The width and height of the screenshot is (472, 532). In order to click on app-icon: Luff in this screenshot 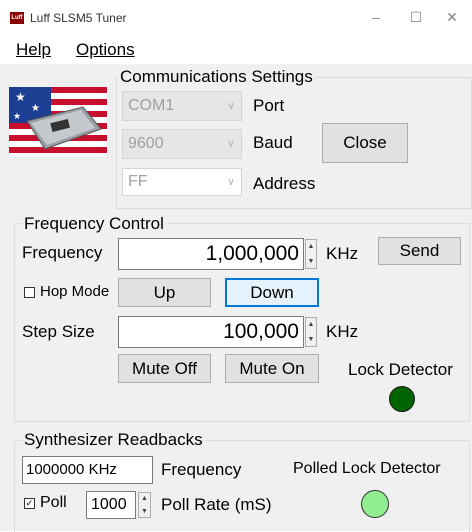, I will do `click(17, 18)`.